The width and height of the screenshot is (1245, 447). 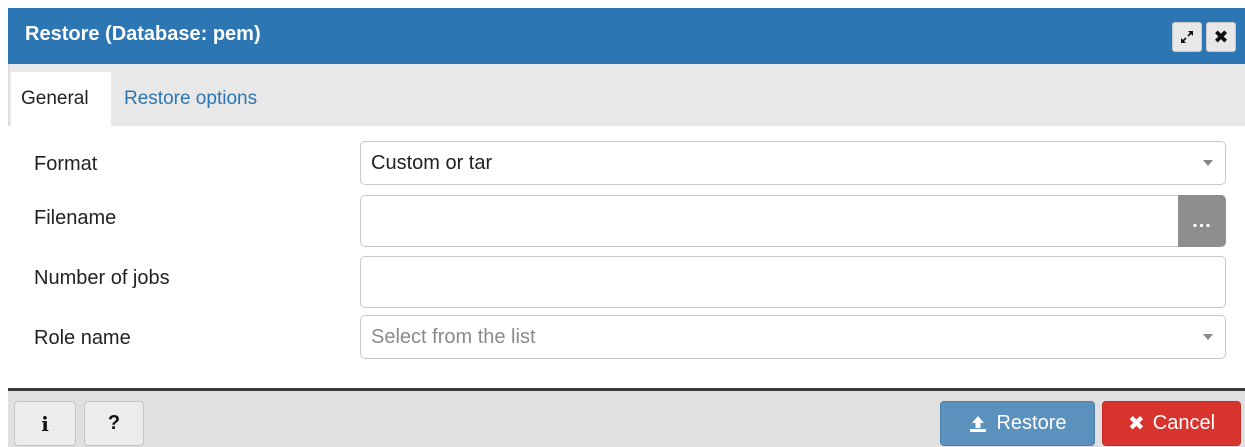 I want to click on tab-bar: General Restore options, so click(x=626, y=95).